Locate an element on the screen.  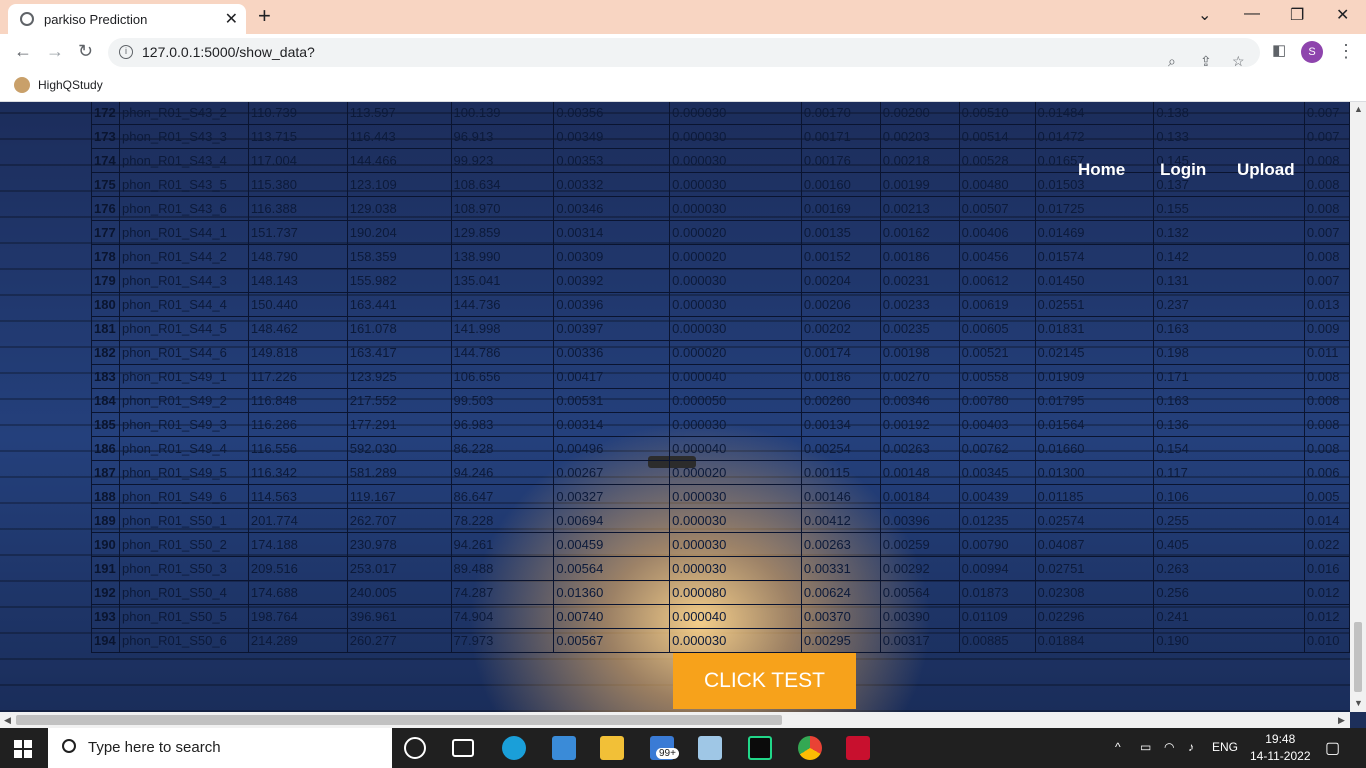
table-cell: phon_R01_S43_4 is located at coordinates (183, 160).